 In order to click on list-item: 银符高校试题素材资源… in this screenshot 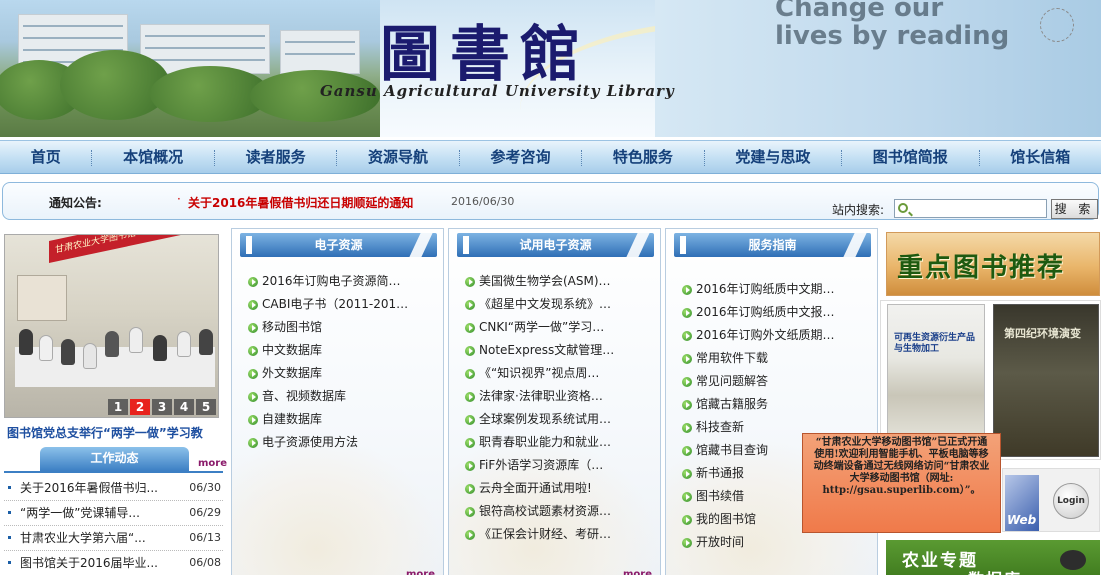, I will do `click(539, 511)`.